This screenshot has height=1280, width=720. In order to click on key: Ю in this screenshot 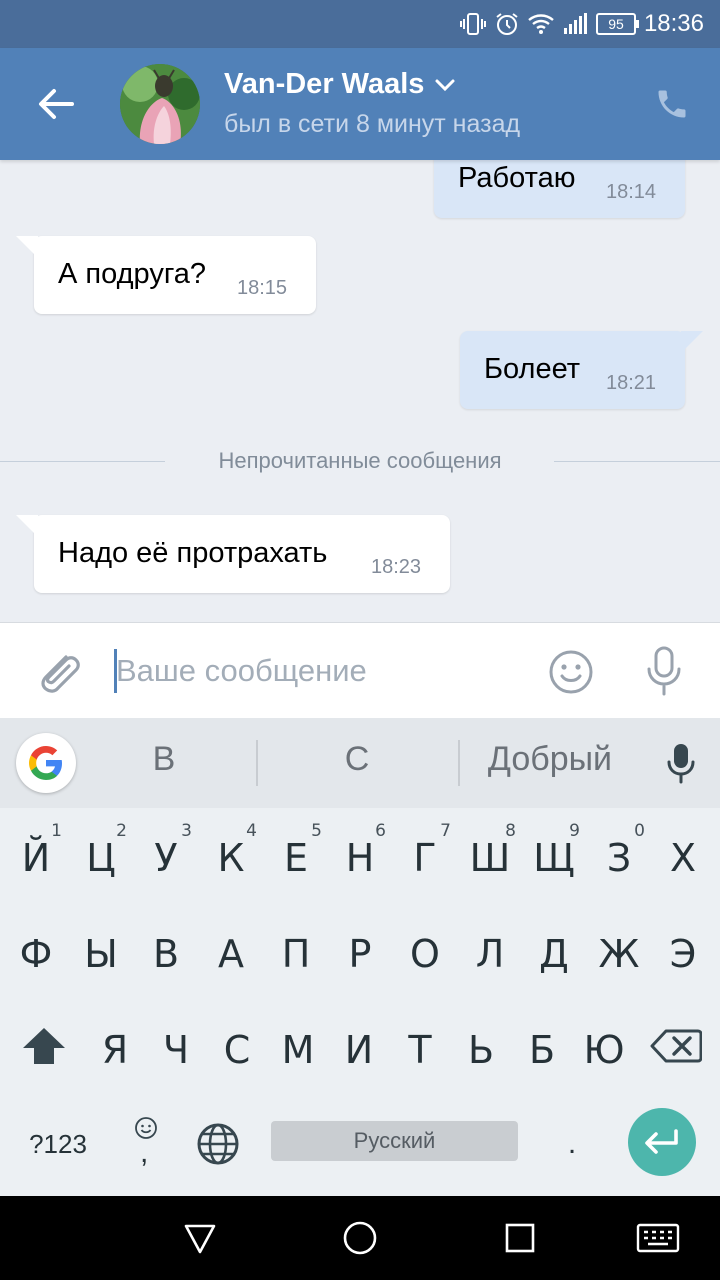, I will do `click(604, 1050)`.